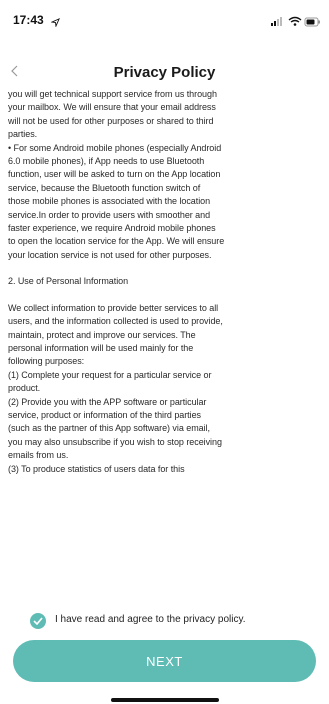 Image resolution: width=329 pixels, height=704 pixels. I want to click on agree-checkbox, so click(38, 621).